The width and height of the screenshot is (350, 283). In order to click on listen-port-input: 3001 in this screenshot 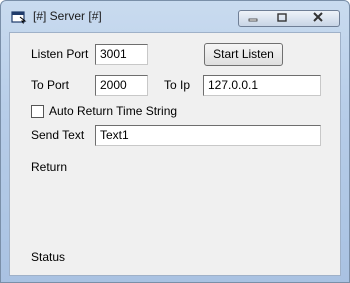, I will do `click(121, 54)`.